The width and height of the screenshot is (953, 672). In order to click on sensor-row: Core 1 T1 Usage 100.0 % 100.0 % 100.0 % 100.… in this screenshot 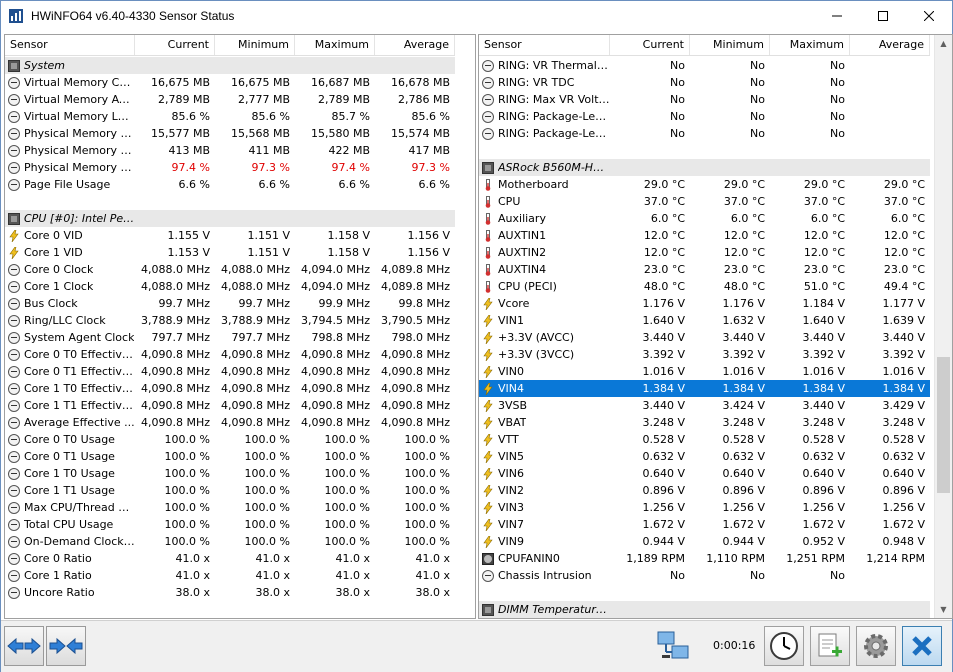, I will do `click(230, 490)`.